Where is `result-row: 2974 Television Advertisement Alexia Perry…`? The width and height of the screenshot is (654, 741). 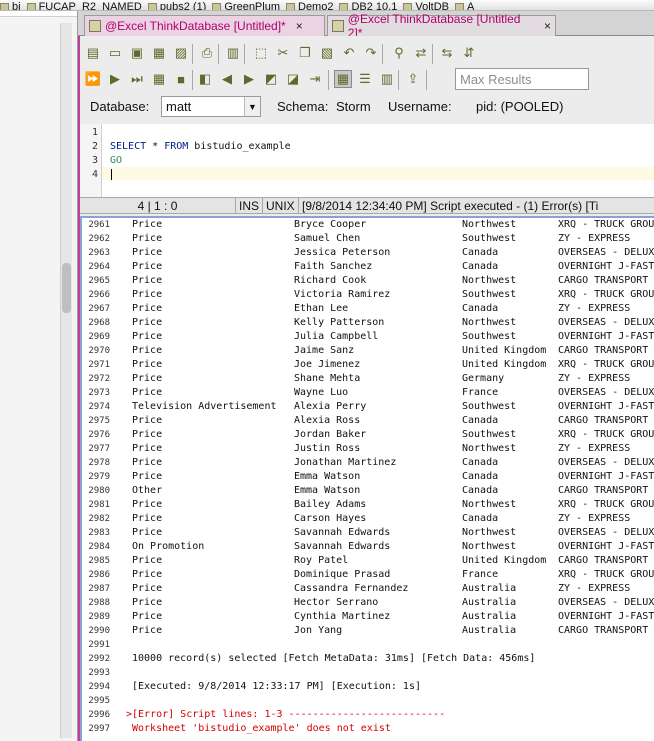 result-row: 2974 Television Advertisement Alexia Perry… is located at coordinates (368, 407).